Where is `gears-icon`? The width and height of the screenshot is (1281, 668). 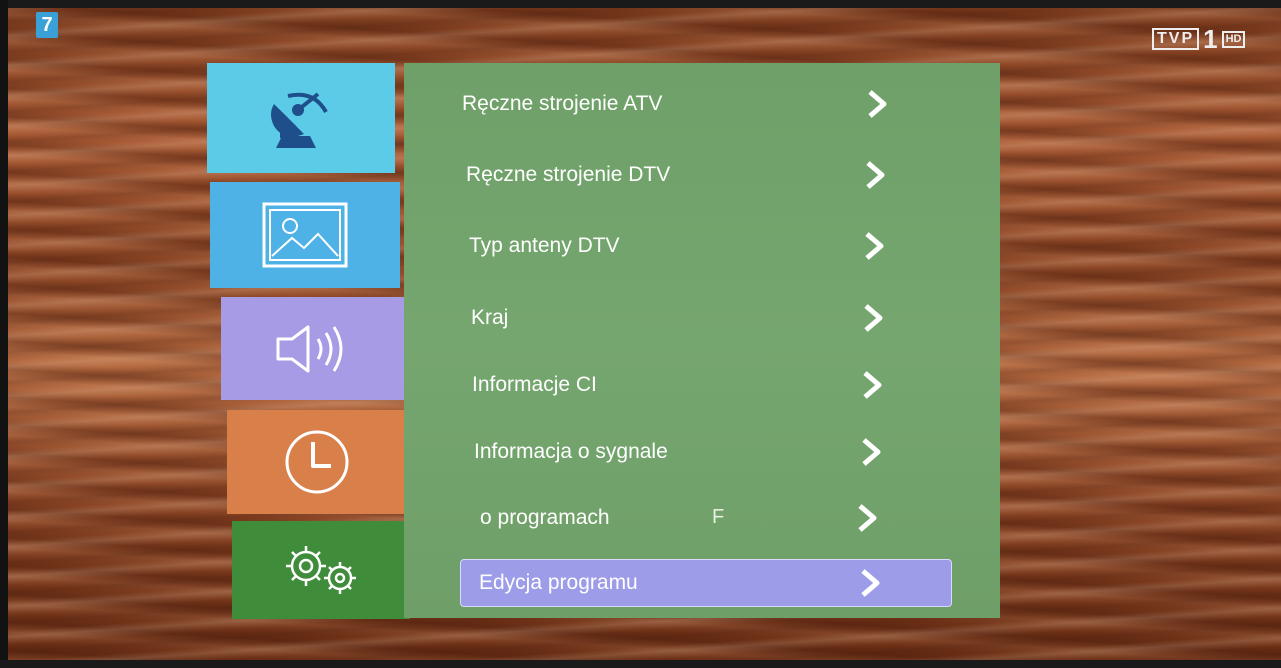 gears-icon is located at coordinates (321, 570).